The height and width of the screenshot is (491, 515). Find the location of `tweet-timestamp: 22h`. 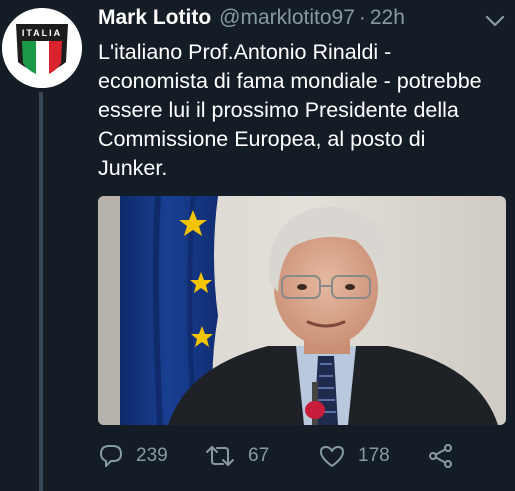

tweet-timestamp: 22h is located at coordinates (387, 18).